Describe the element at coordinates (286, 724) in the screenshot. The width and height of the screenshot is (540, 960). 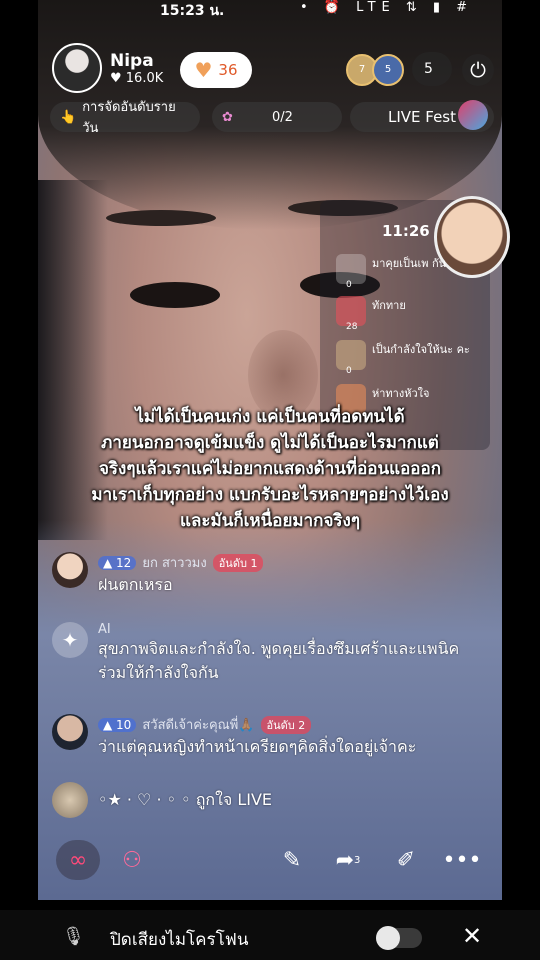
I see `rank-badge: อันดับ 2` at that location.